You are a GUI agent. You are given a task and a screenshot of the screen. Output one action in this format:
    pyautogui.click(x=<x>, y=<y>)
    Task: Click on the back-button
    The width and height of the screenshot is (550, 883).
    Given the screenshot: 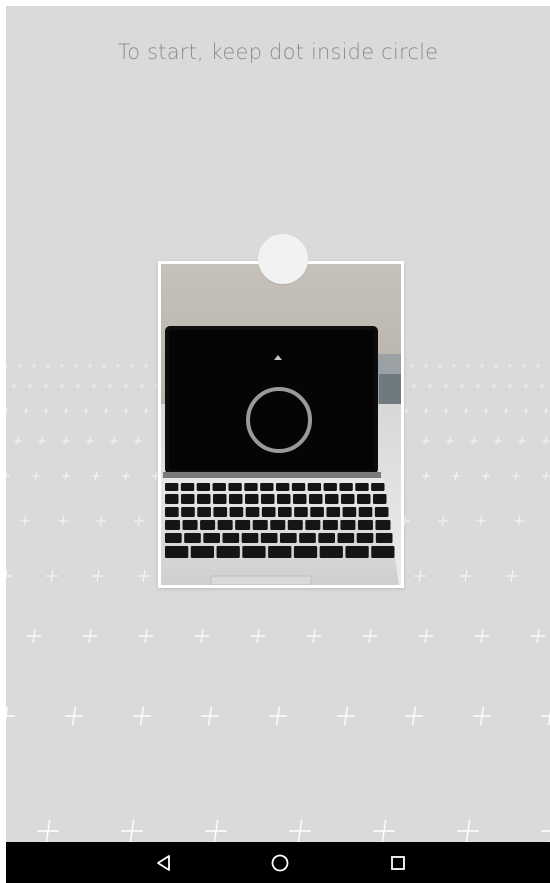 What is the action you would take?
    pyautogui.click(x=164, y=862)
    